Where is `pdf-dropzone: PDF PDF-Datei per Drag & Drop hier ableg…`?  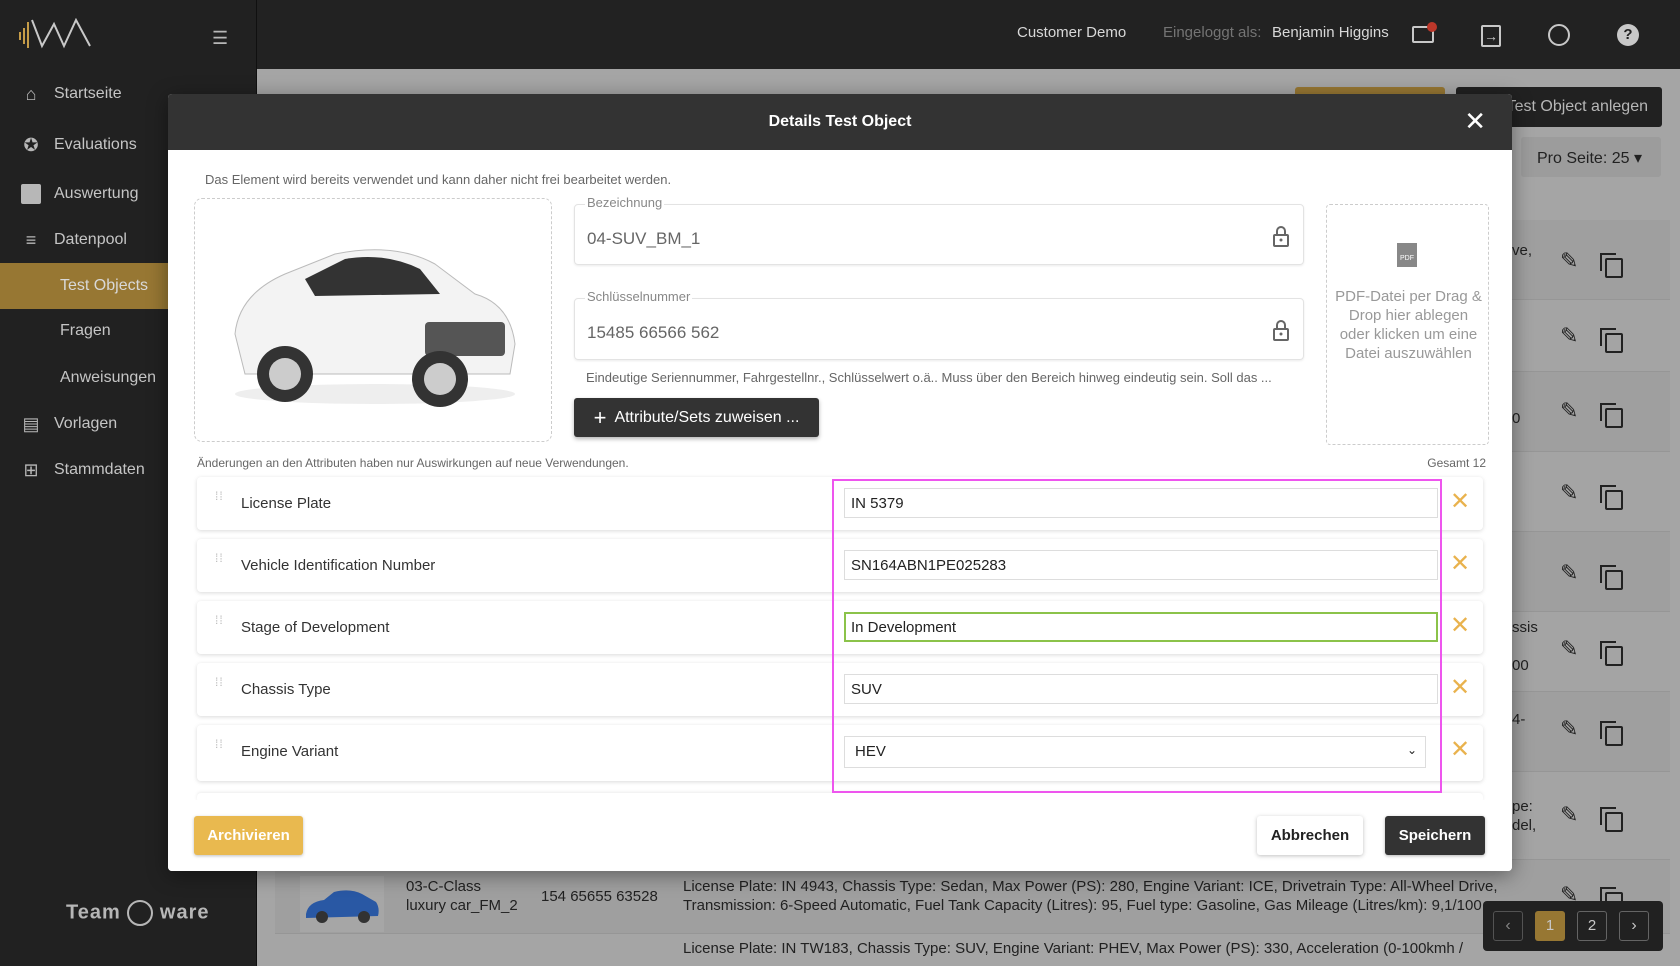 pdf-dropzone: PDF PDF-Datei per Drag & Drop hier ableg… is located at coordinates (1407, 324).